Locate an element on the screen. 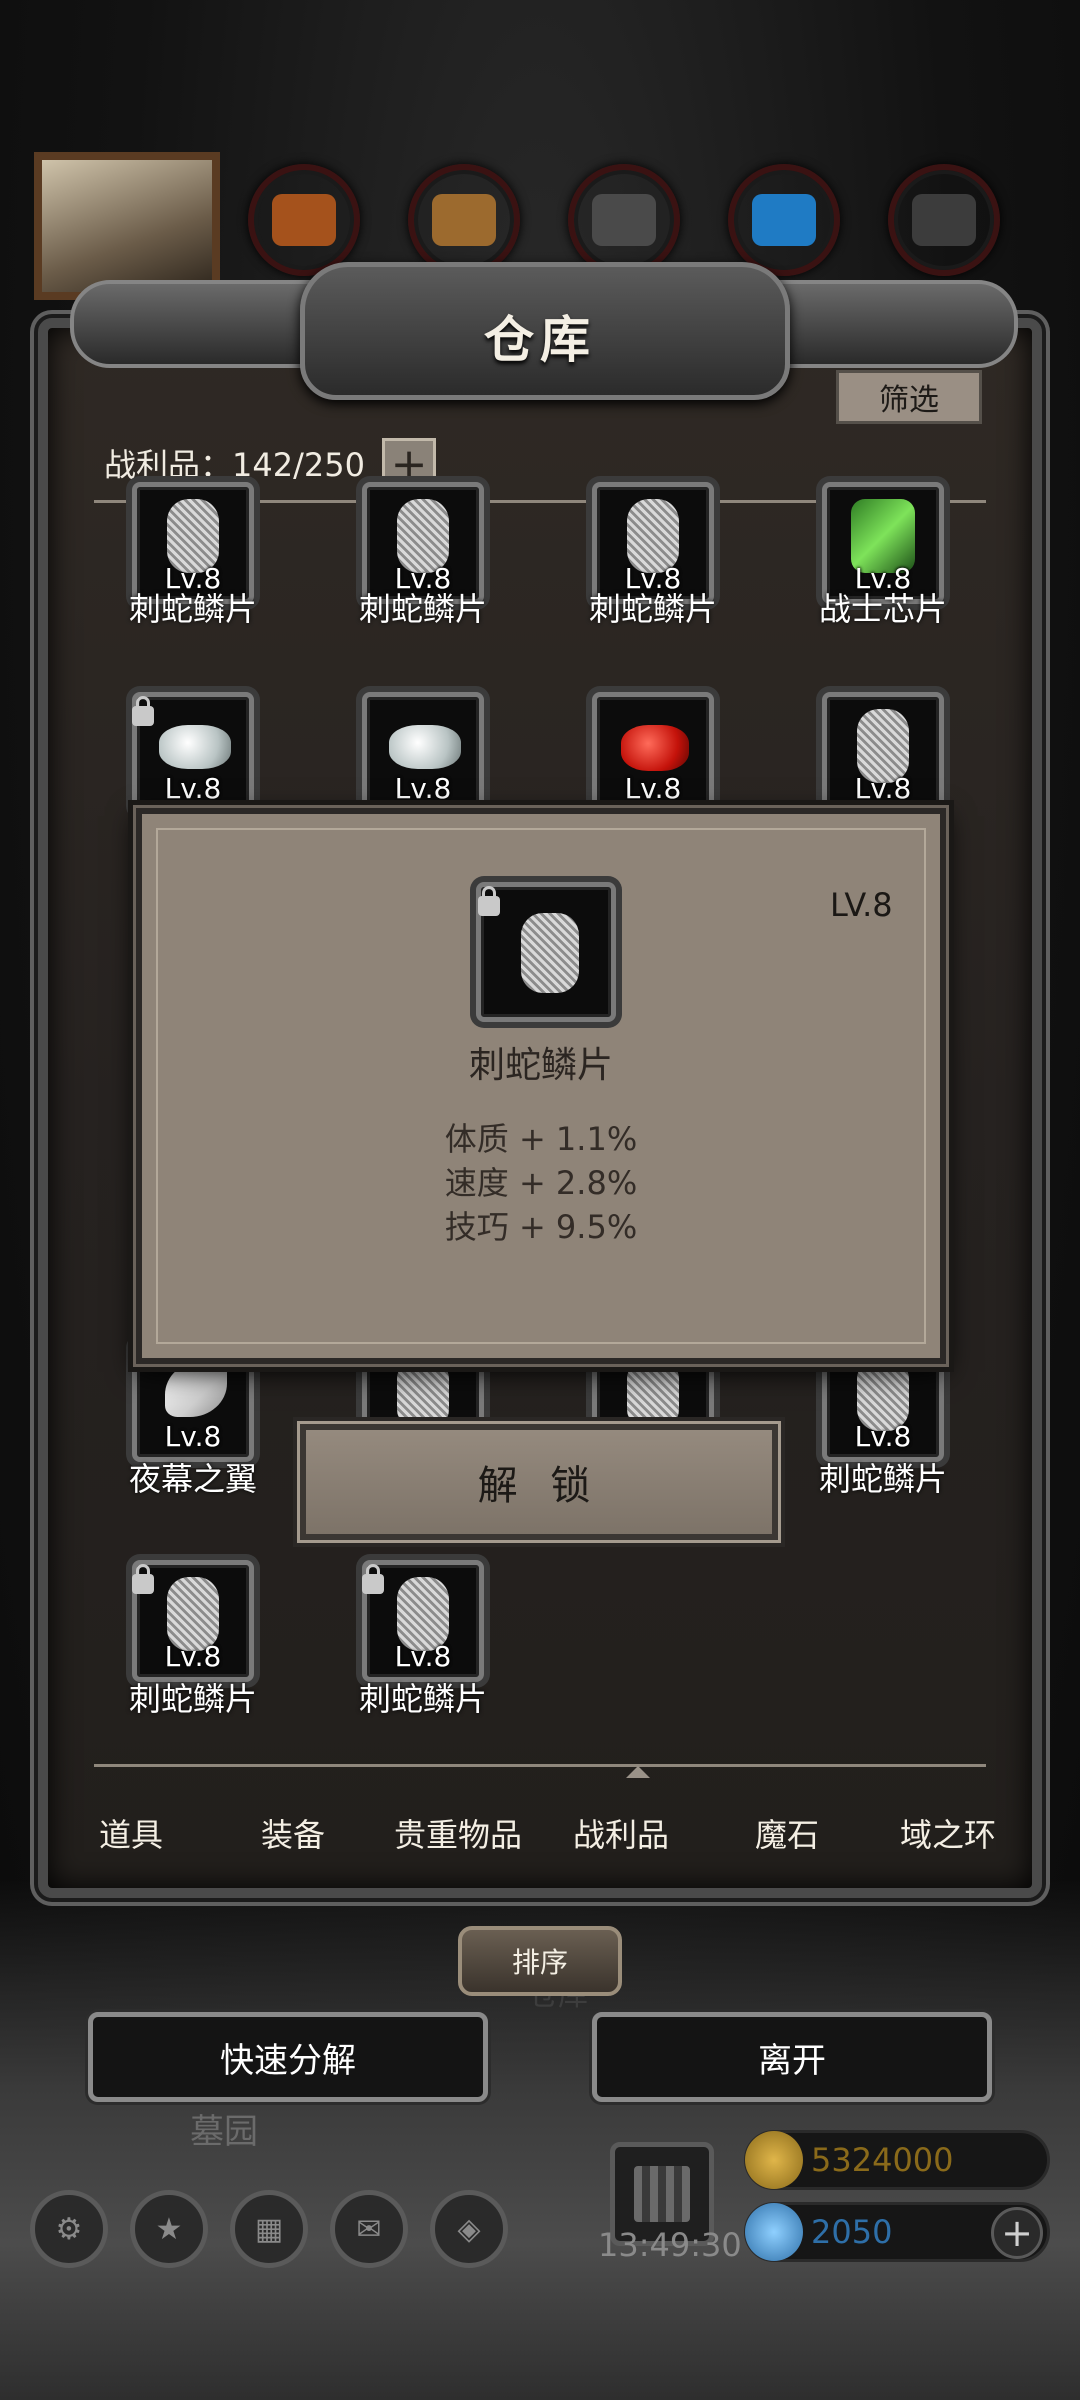 The height and width of the screenshot is (2400, 1080). wood-planks-icon is located at coordinates (464, 220).